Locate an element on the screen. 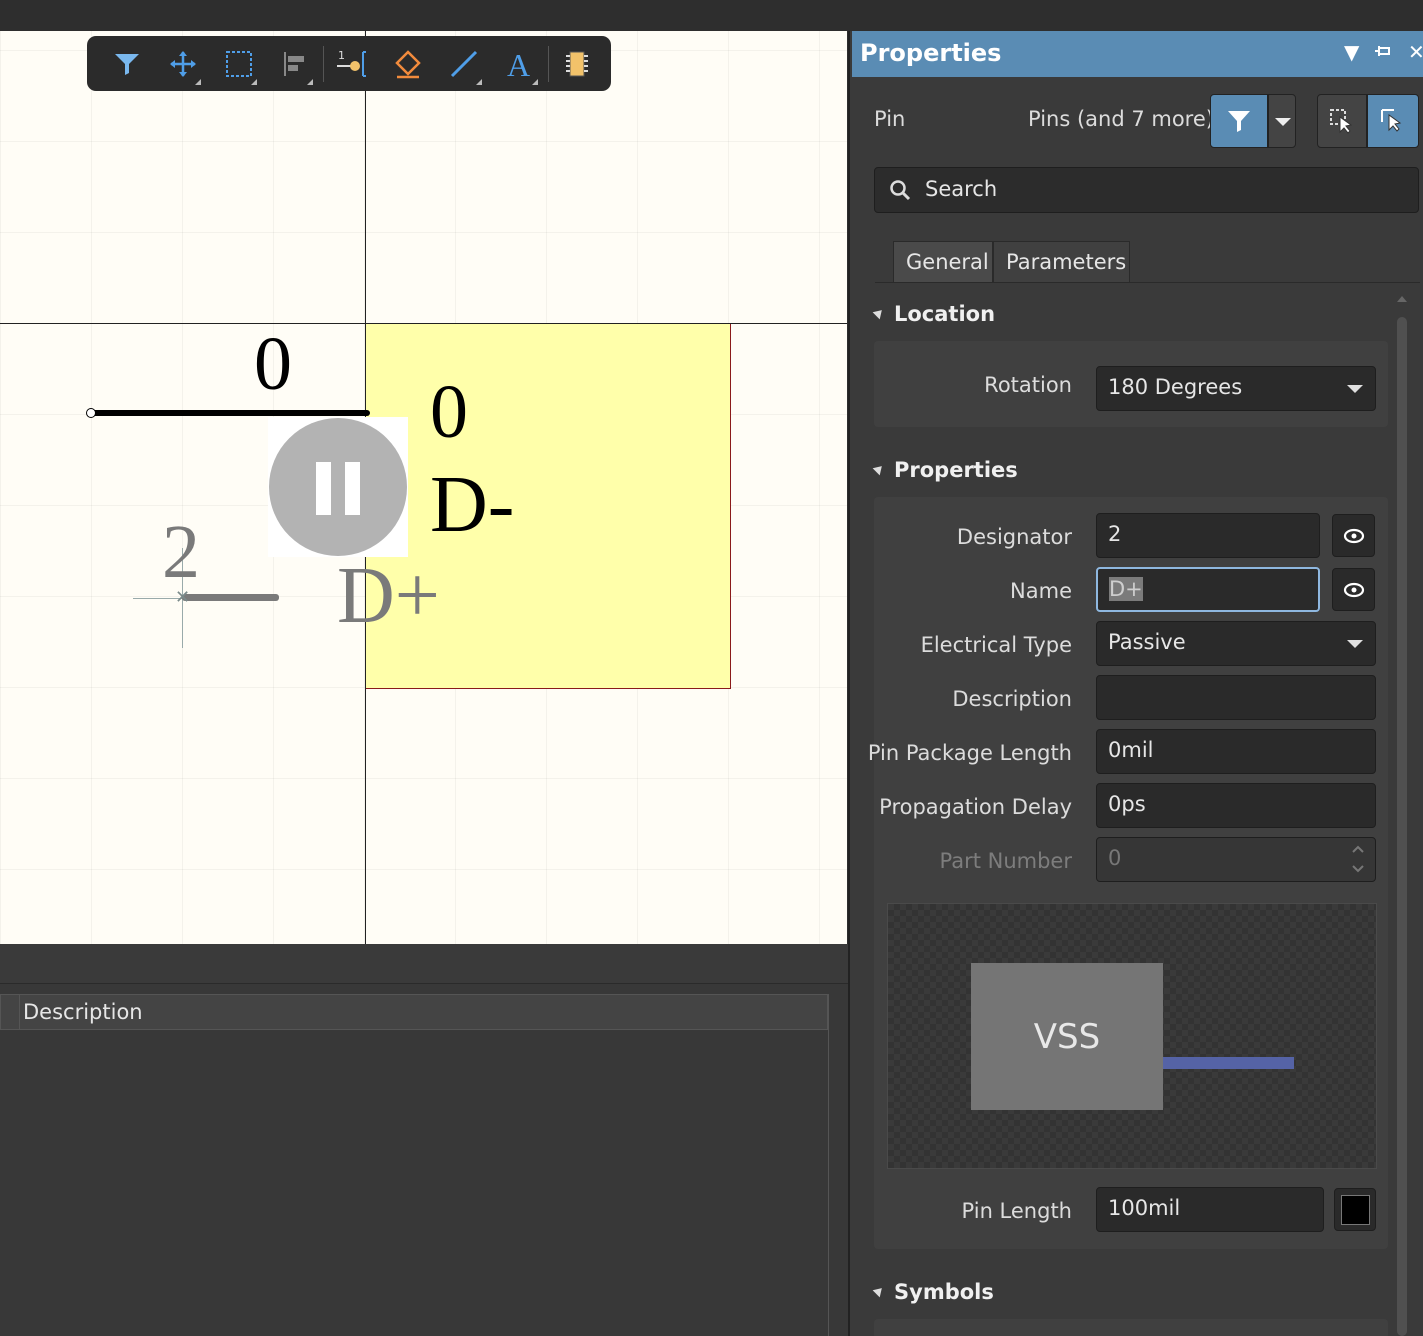  ghost-pin-name-text: D+ is located at coordinates (388, 596).